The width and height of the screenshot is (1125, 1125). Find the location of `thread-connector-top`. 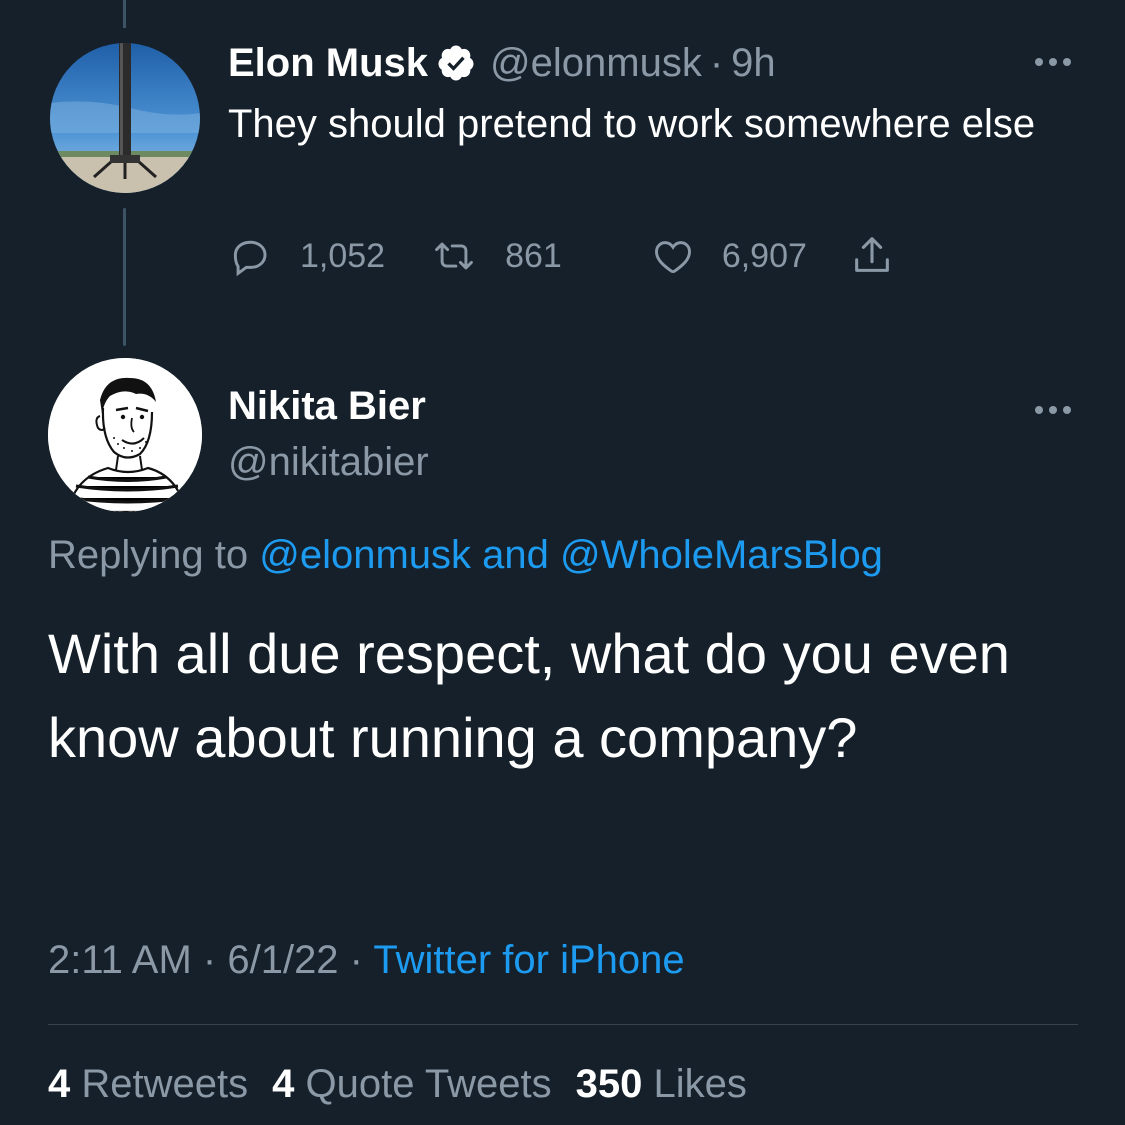

thread-connector-top is located at coordinates (124, 14).